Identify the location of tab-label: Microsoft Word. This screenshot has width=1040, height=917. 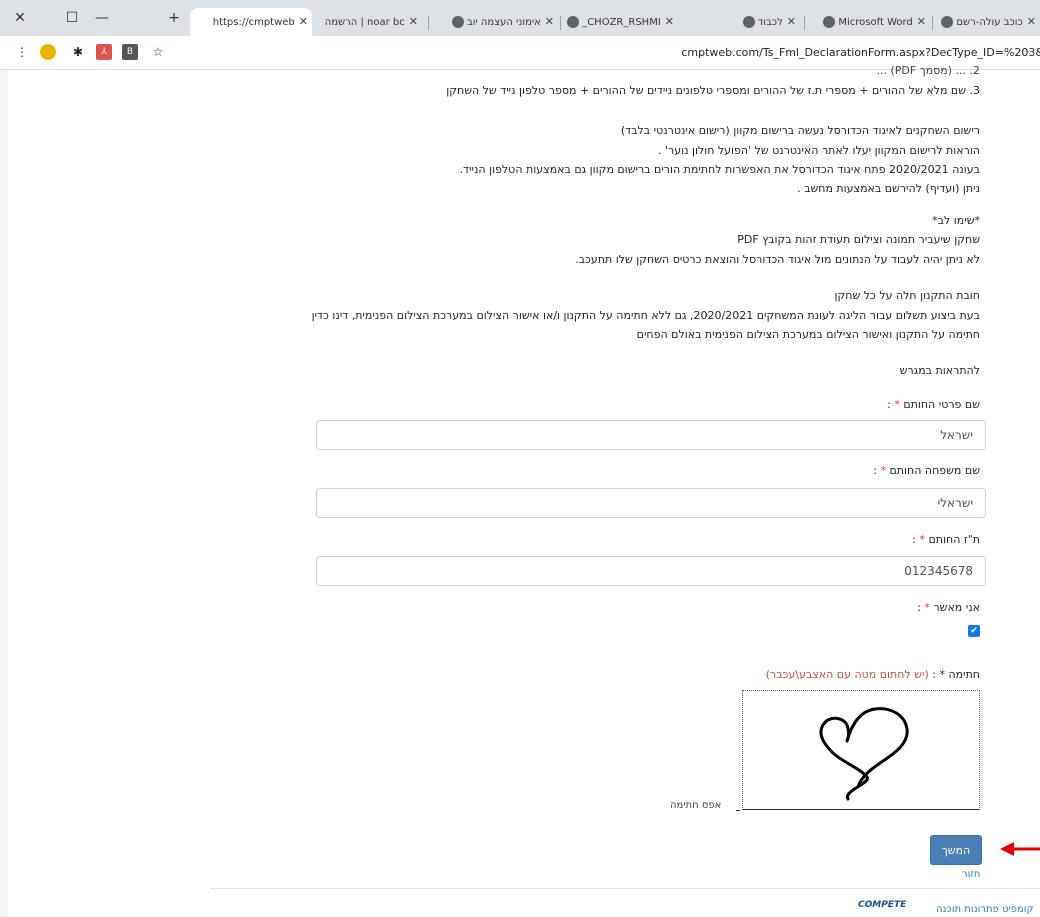
(875, 22).